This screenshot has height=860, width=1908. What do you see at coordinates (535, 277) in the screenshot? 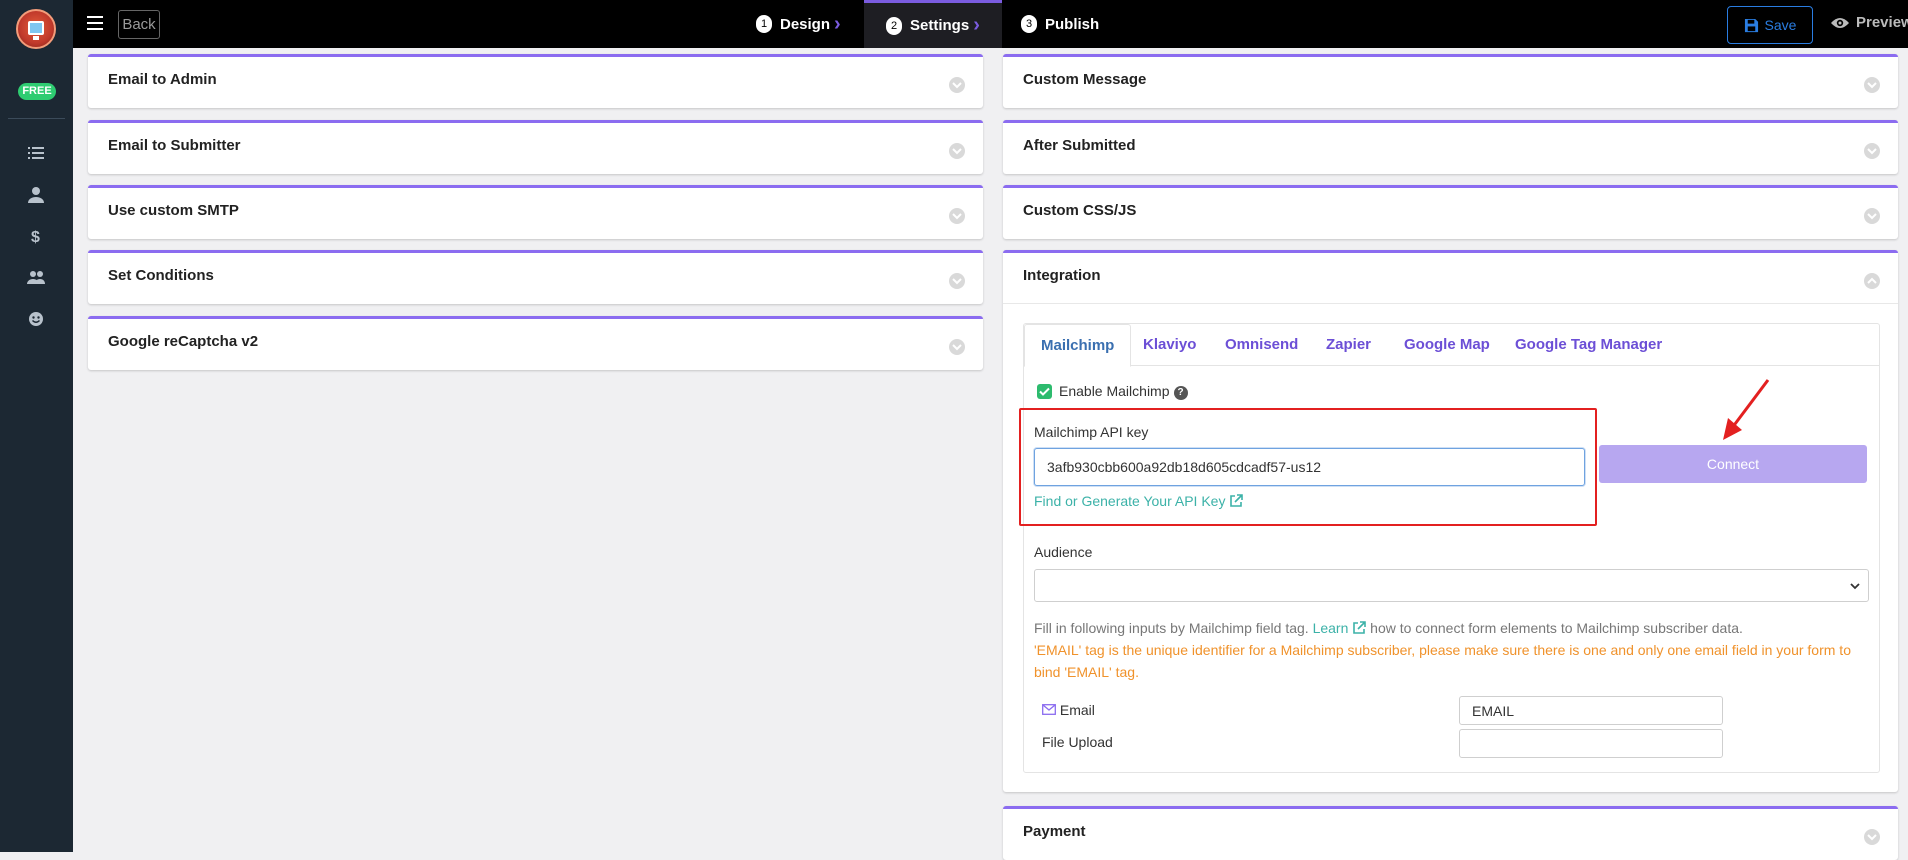
I see `panel-set-conditions: Set Conditions` at bounding box center [535, 277].